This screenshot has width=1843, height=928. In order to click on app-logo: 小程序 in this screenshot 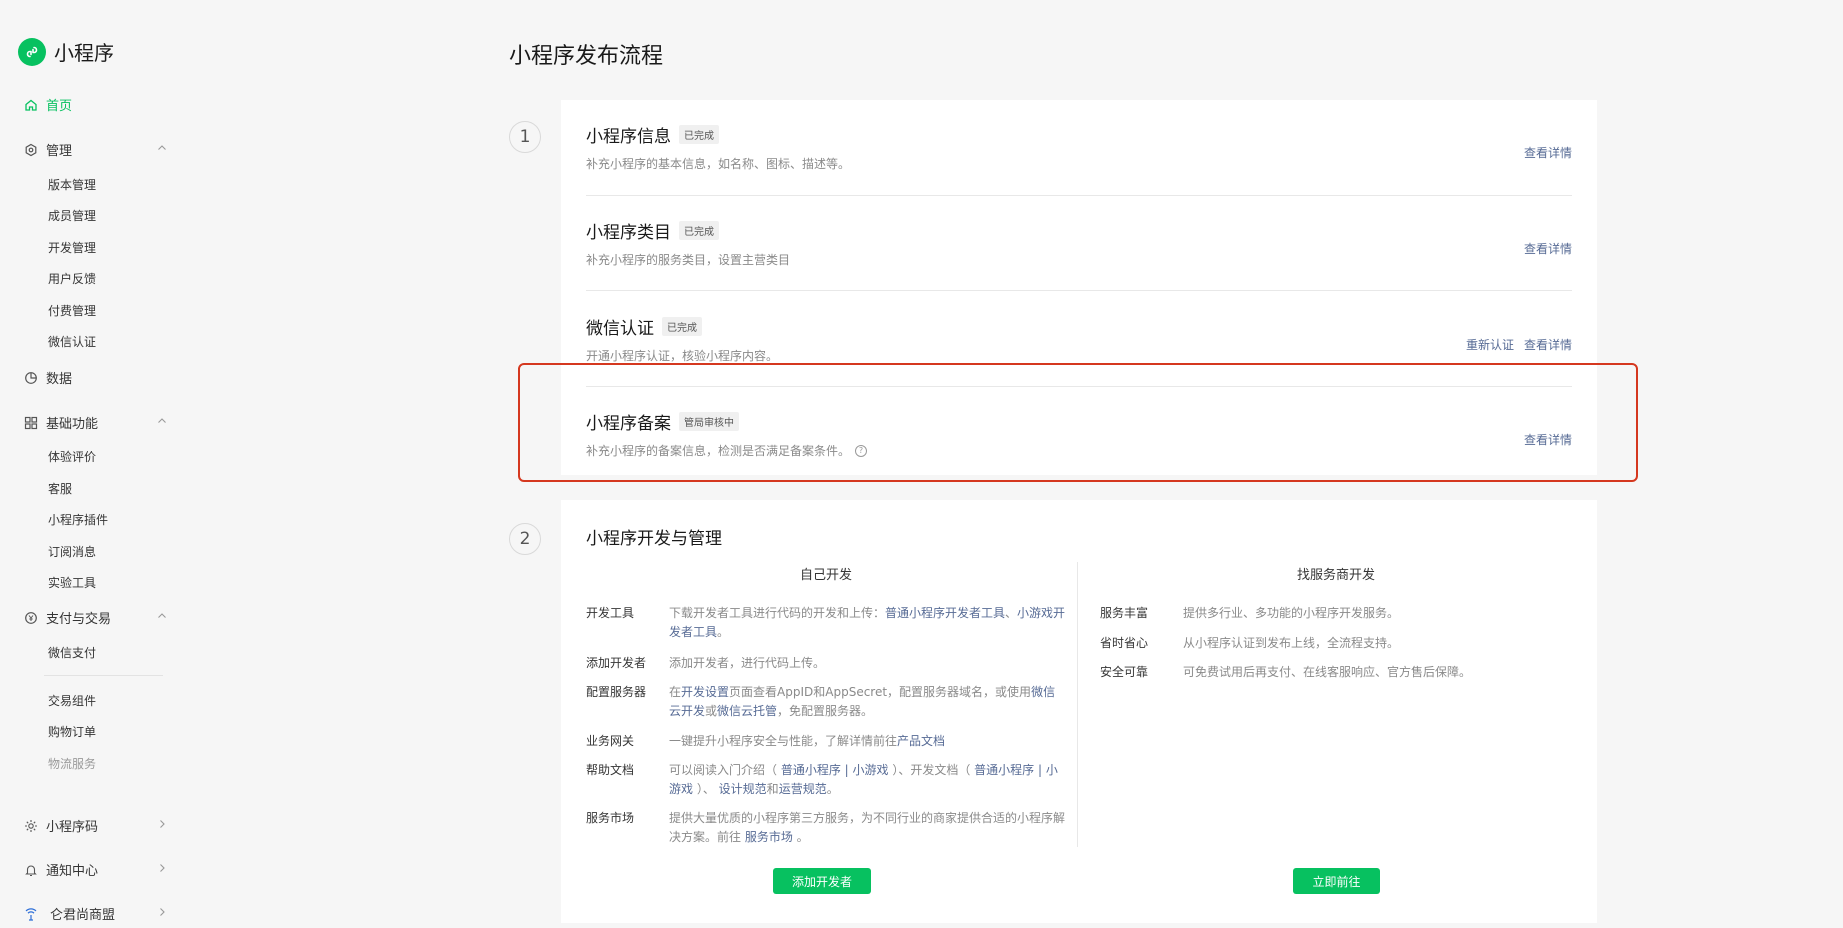, I will do `click(66, 51)`.